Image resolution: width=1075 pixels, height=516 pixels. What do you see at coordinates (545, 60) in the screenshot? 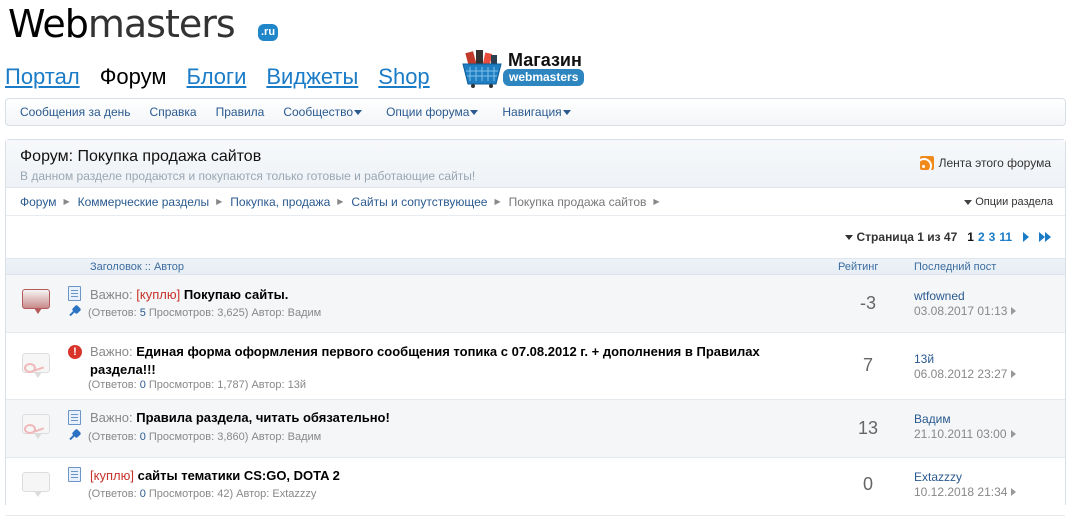
I see `shop-title: Магазин` at bounding box center [545, 60].